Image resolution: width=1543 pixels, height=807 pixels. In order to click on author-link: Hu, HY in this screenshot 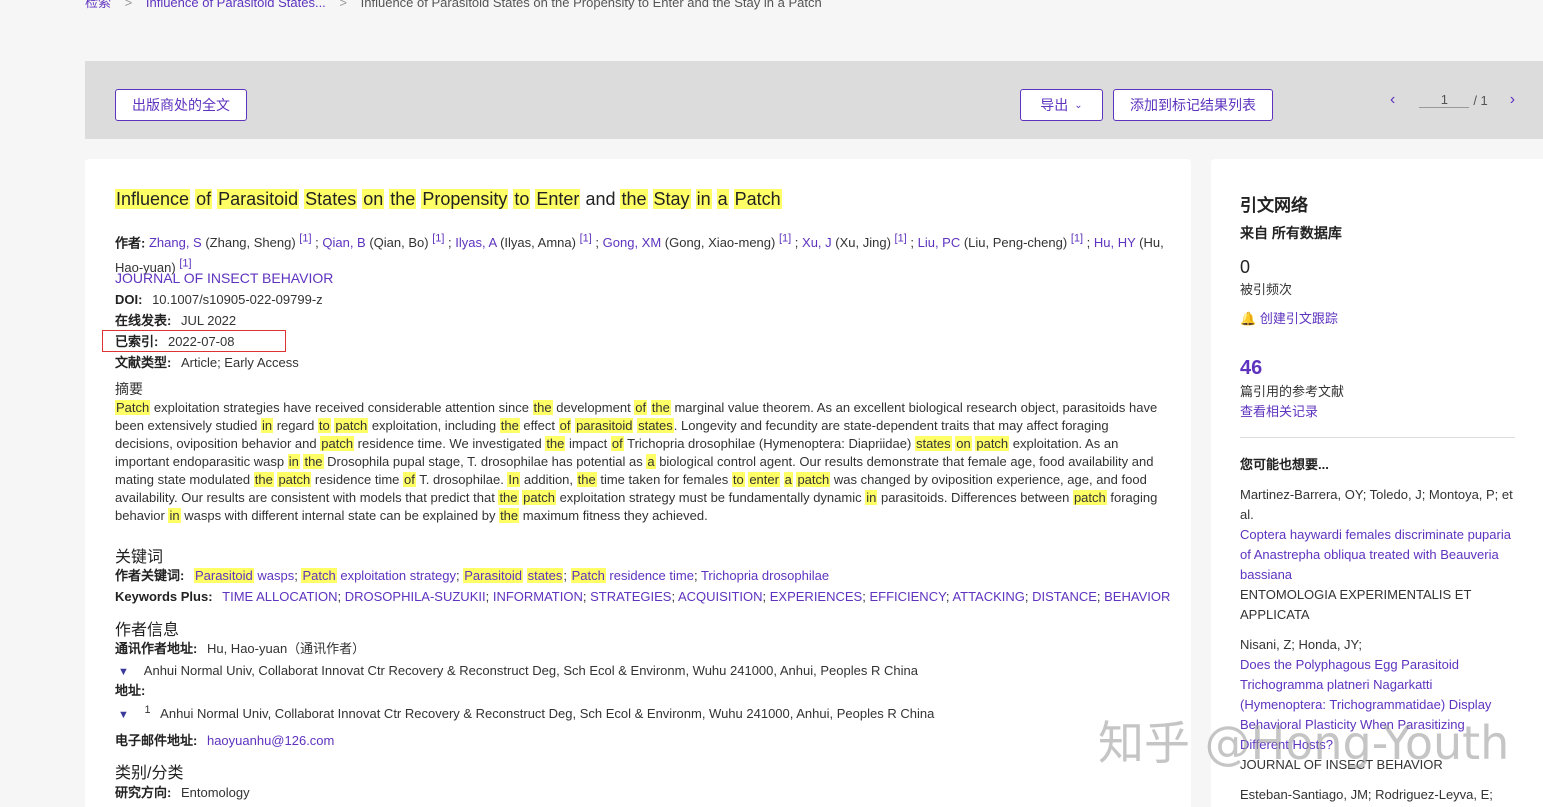, I will do `click(1115, 242)`.